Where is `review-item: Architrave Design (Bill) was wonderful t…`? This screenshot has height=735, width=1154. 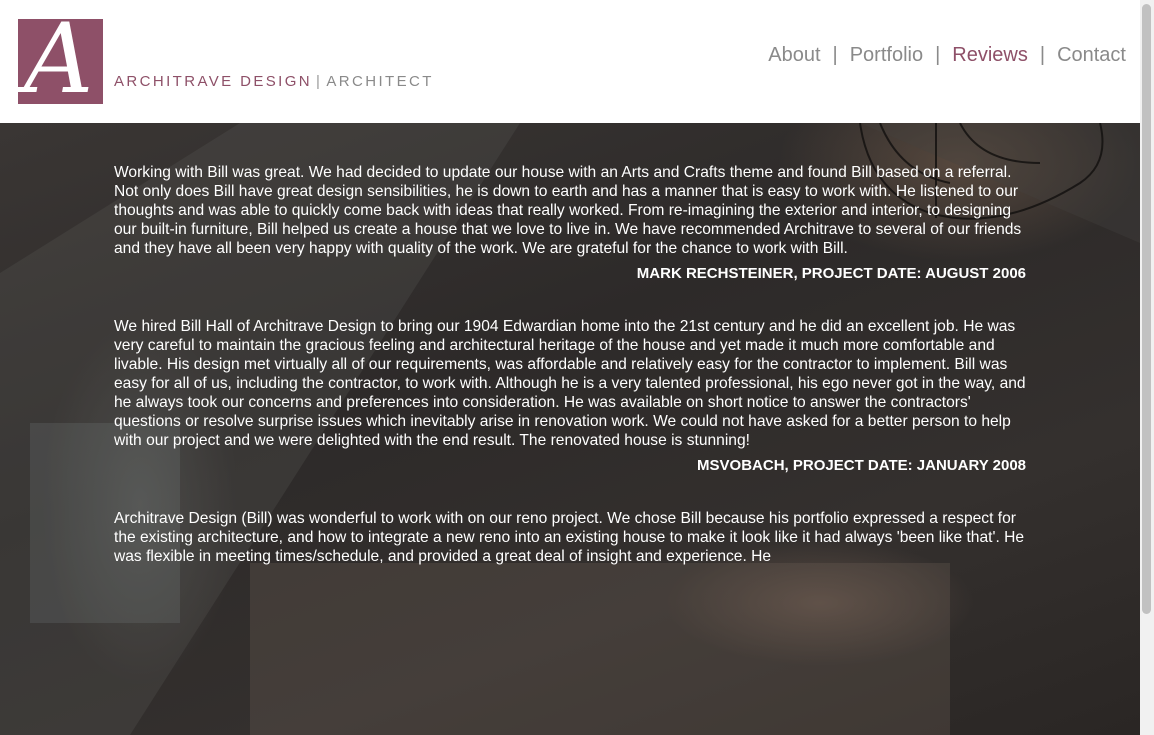 review-item: Architrave Design (Bill) was wonderful t… is located at coordinates (570, 537).